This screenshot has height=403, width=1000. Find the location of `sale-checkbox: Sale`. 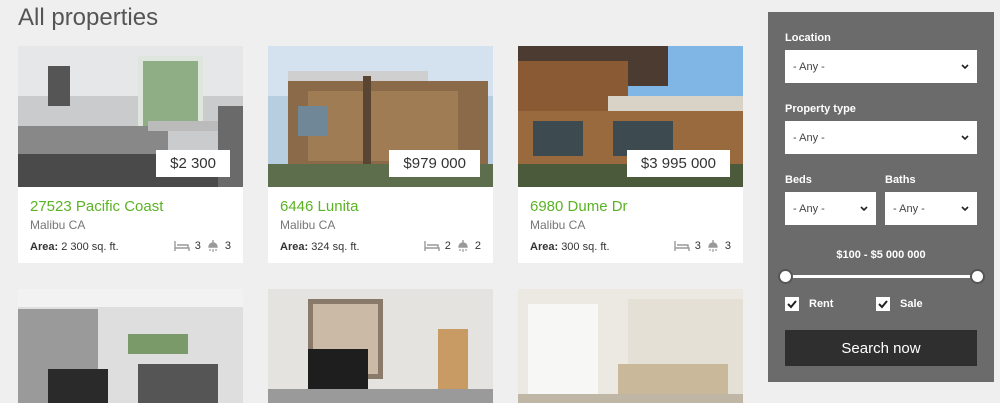

sale-checkbox: Sale is located at coordinates (899, 304).